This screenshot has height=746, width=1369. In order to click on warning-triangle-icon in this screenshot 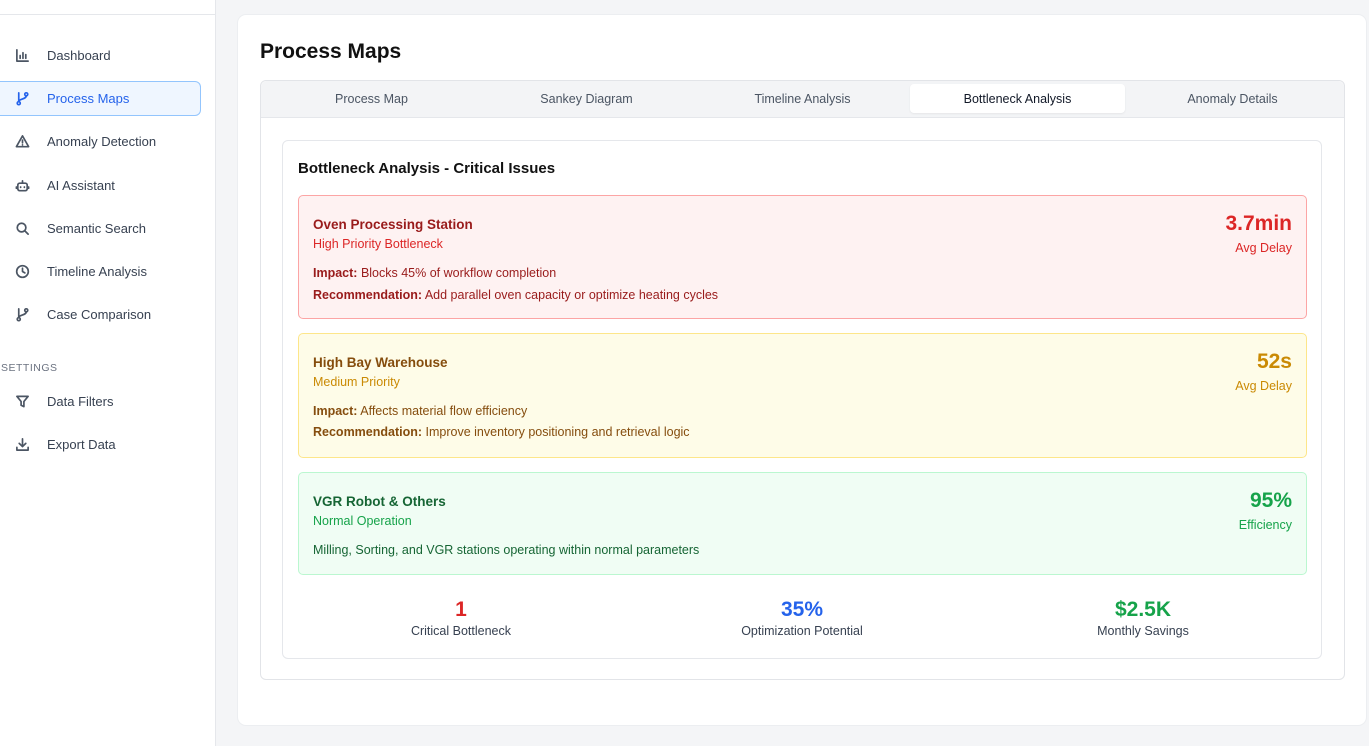, I will do `click(22, 142)`.